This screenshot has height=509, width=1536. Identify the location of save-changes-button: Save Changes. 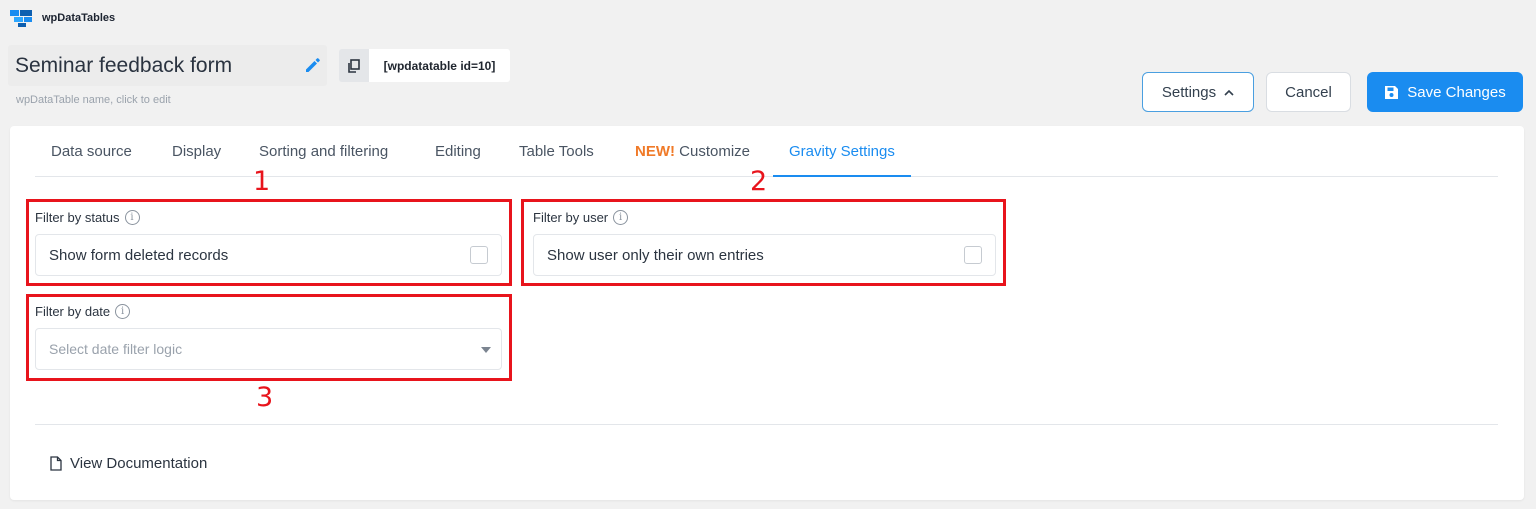
(1445, 92).